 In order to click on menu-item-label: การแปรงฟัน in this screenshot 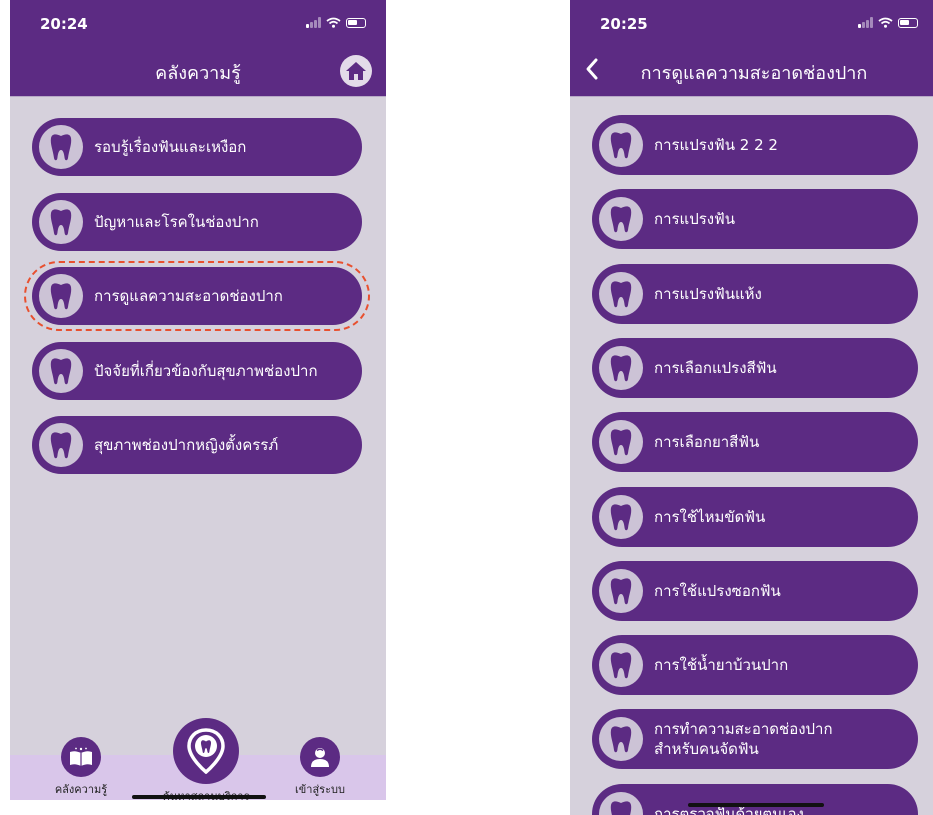, I will do `click(695, 219)`.